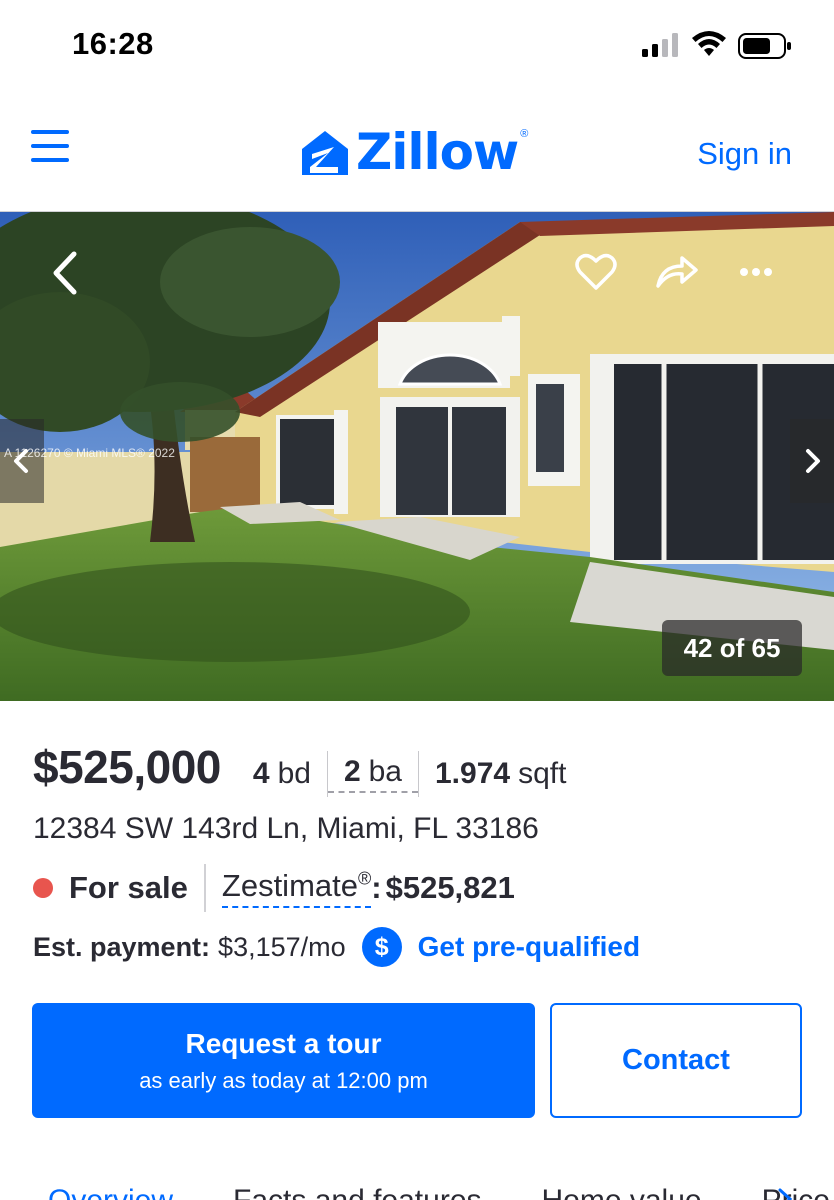  I want to click on logo-text: Zillow, so click(437, 152).